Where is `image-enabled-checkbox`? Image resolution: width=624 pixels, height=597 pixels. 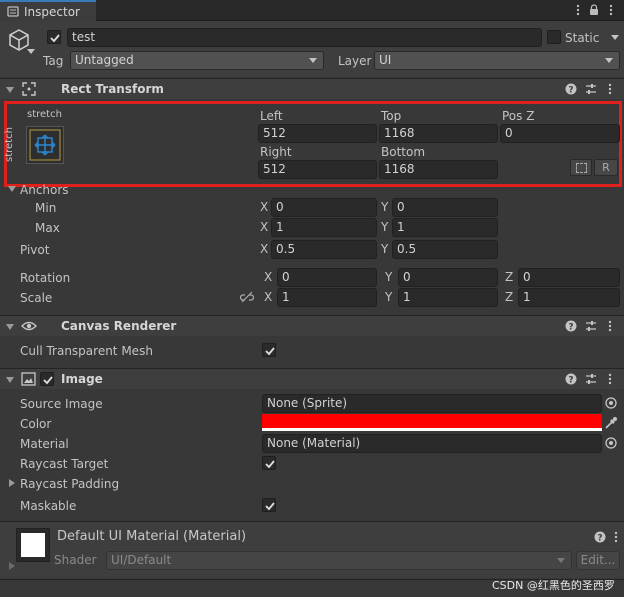 image-enabled-checkbox is located at coordinates (47, 379).